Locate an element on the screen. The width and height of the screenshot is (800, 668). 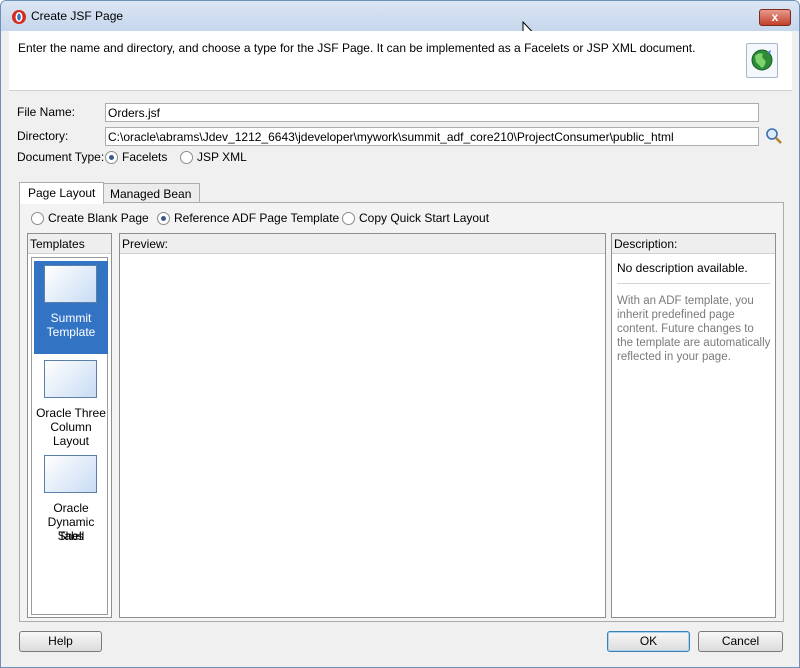
tab-managed-bean-label: Managed Bean is located at coordinates (151, 194).